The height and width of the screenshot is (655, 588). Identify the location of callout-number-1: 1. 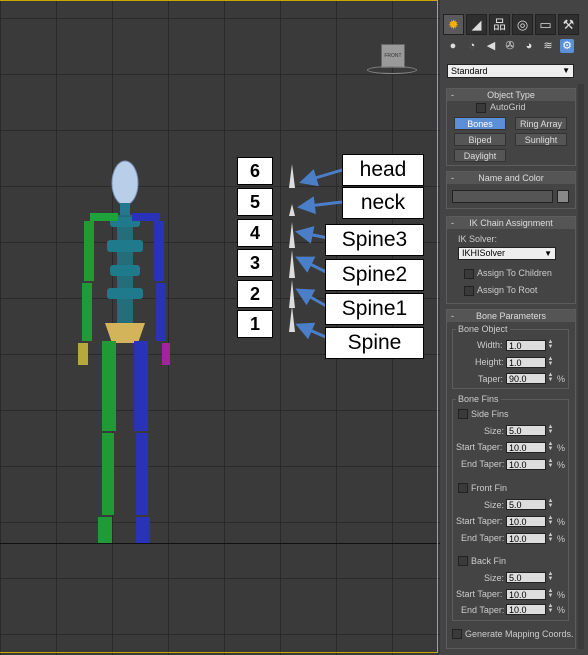
(255, 324).